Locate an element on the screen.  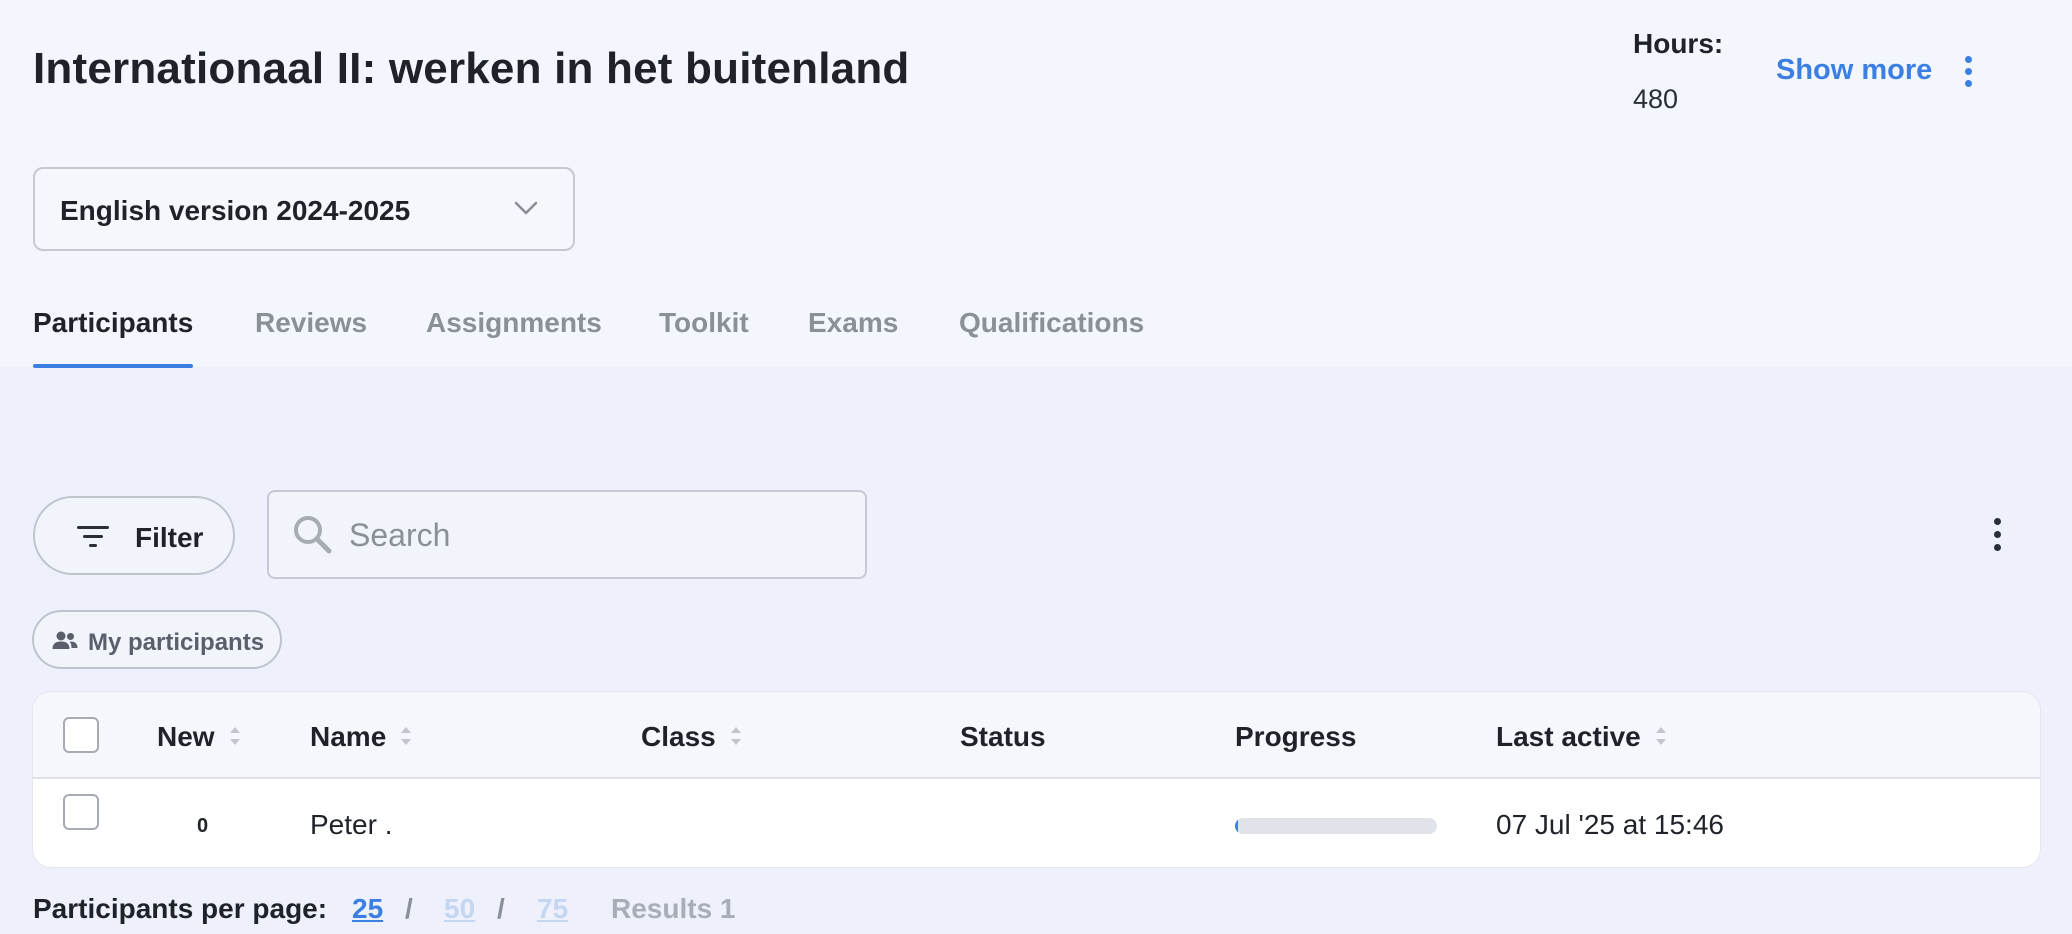
per-page-option-50: 50 is located at coordinates (459, 909).